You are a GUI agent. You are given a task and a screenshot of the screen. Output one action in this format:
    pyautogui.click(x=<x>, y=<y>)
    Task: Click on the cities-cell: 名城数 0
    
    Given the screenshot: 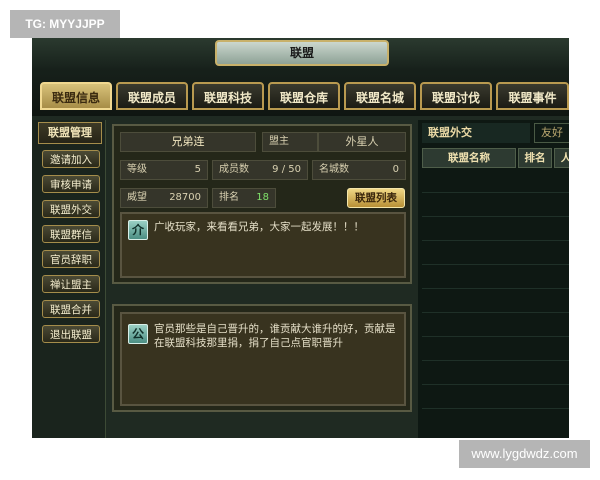 What is the action you would take?
    pyautogui.click(x=359, y=170)
    